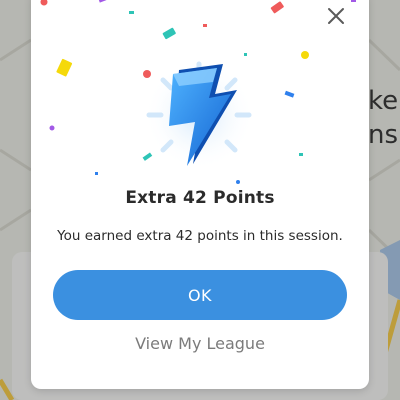  Describe the element at coordinates (200, 295) in the screenshot. I see `ok-button: OK` at that location.